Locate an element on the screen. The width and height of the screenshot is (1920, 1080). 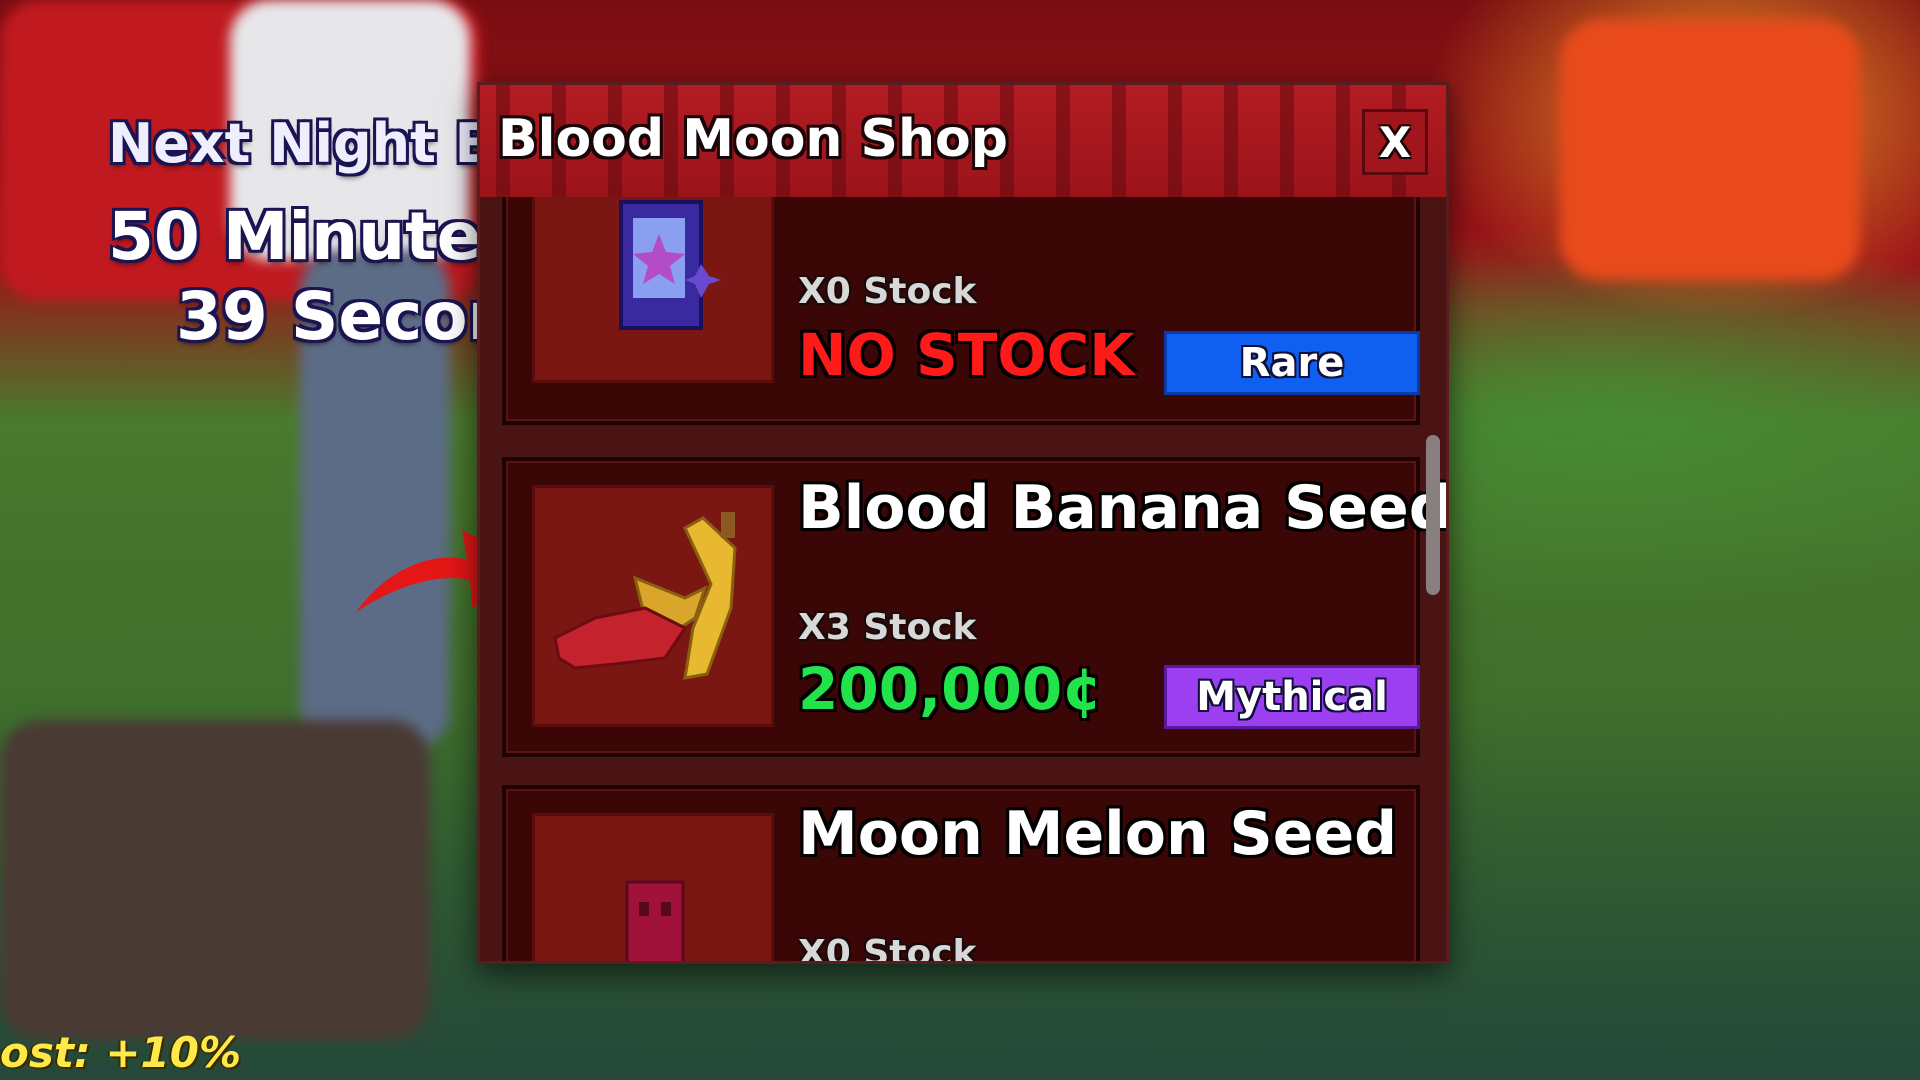
shop-item-card: X0 Stock NO STOCK Rare is located at coordinates (961, 311).